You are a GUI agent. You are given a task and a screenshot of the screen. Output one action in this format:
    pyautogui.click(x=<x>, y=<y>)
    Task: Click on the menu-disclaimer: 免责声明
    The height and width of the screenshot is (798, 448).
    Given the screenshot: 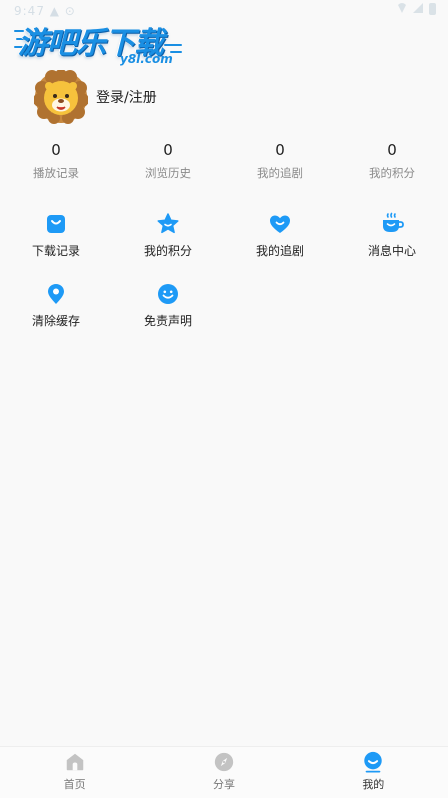 What is the action you would take?
    pyautogui.click(x=168, y=317)
    